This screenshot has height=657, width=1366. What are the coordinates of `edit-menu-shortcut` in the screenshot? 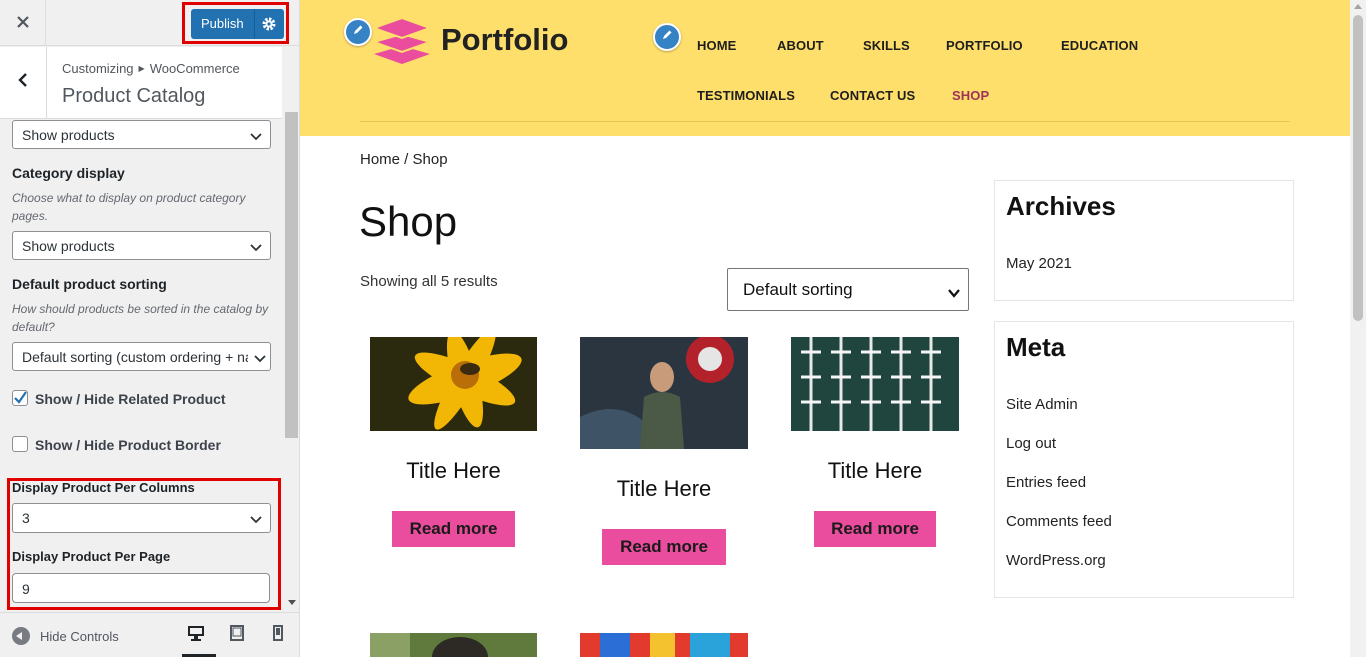 It's located at (667, 37).